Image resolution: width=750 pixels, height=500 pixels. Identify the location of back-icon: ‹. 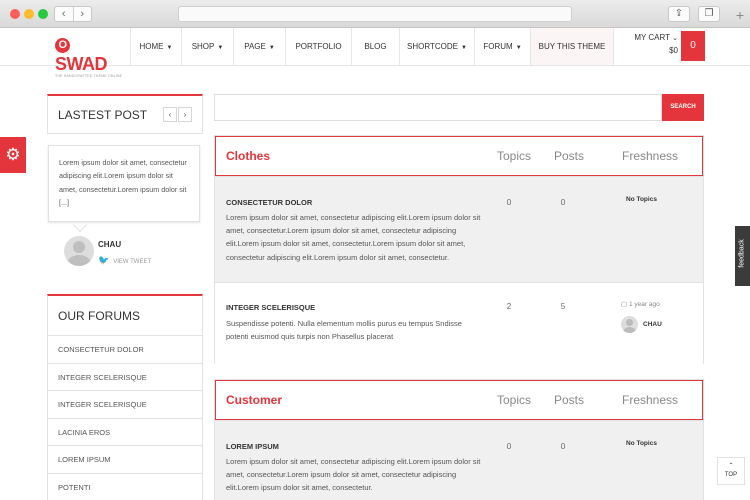
(64, 14).